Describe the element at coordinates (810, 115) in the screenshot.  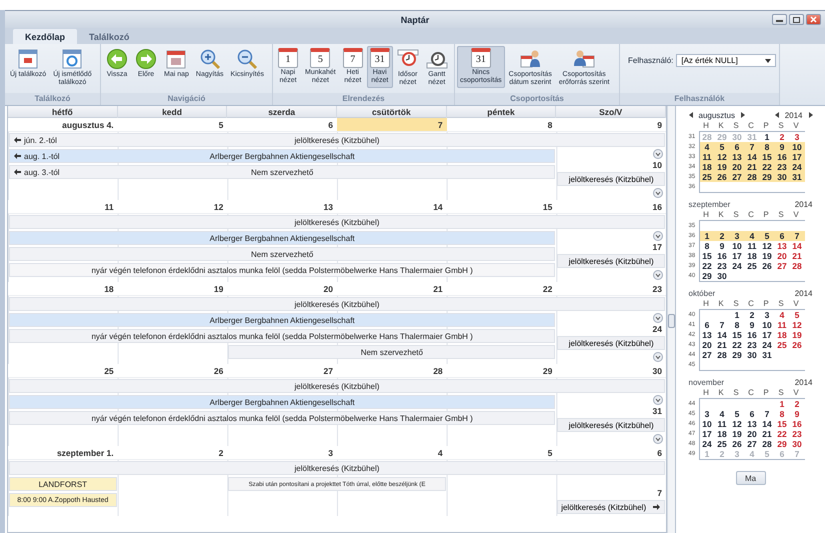
I see `next-icon` at that location.